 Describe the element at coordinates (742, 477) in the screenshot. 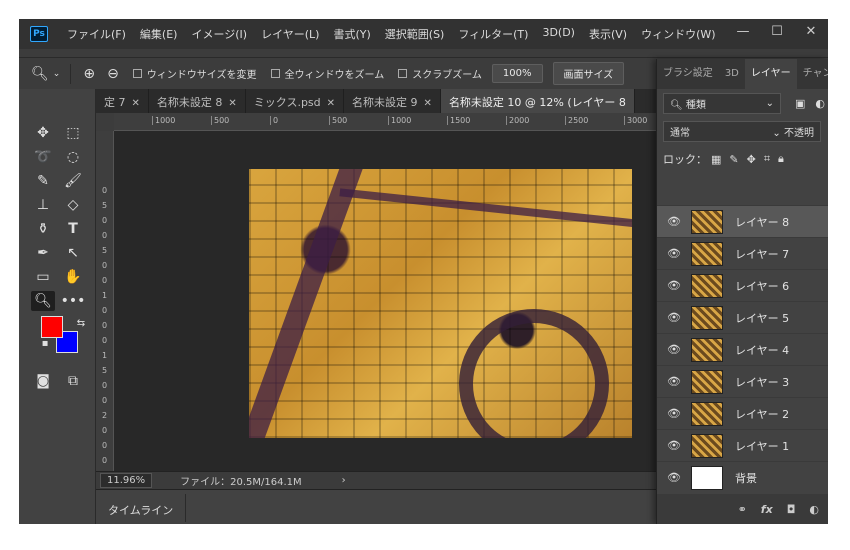

I see `layer-row-background: 👁 背景` at that location.